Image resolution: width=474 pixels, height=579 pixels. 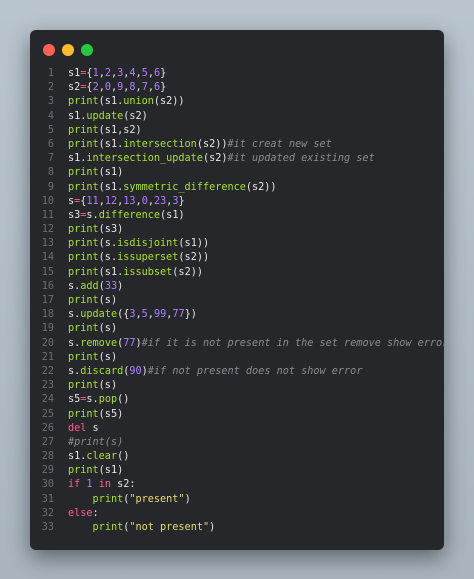 What do you see at coordinates (111, 286) in the screenshot?
I see `code-token: 33` at bounding box center [111, 286].